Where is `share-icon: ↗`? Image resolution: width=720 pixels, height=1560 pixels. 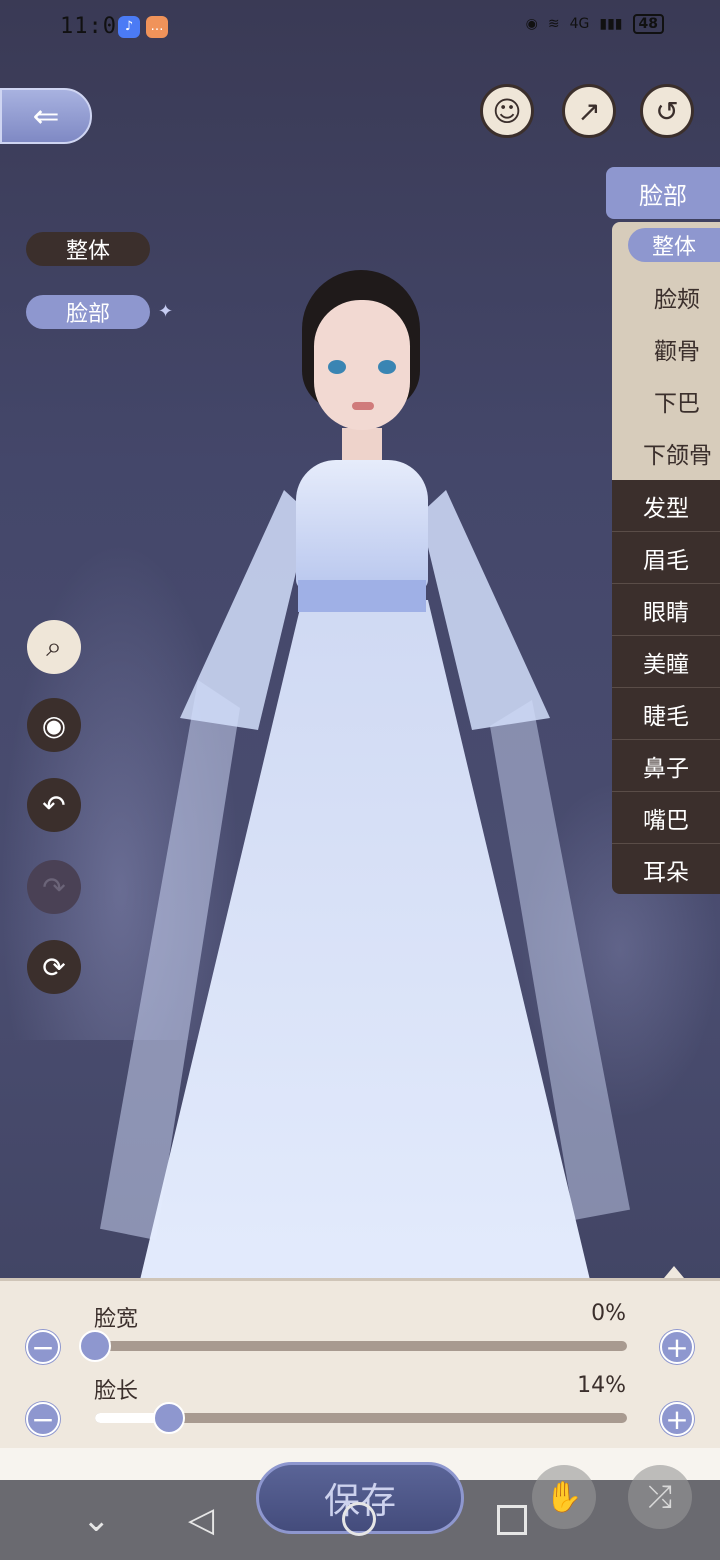
share-icon: ↗ is located at coordinates (589, 111).